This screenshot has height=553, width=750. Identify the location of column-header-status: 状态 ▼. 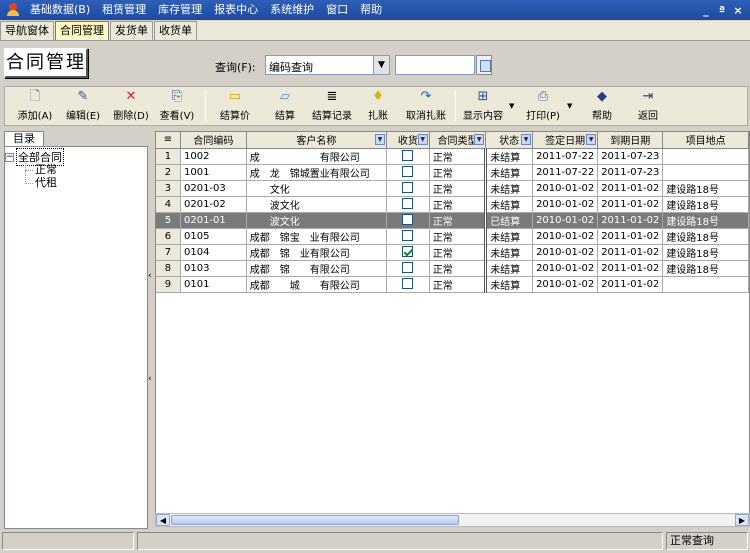
(509, 140).